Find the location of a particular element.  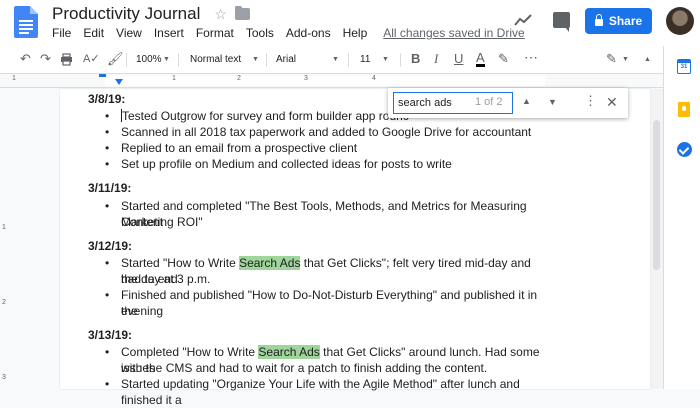

comment-icon is located at coordinates (561, 22).